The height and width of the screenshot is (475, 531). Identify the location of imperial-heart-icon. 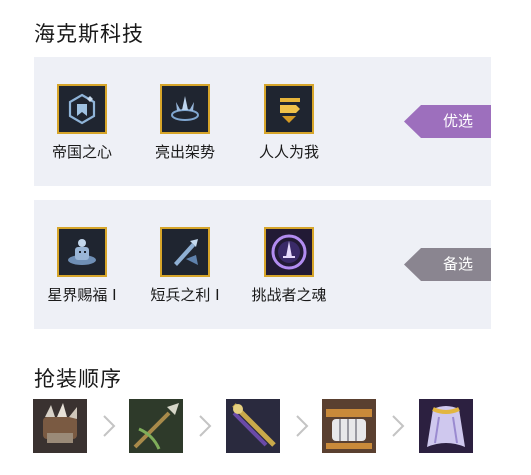
(82, 109).